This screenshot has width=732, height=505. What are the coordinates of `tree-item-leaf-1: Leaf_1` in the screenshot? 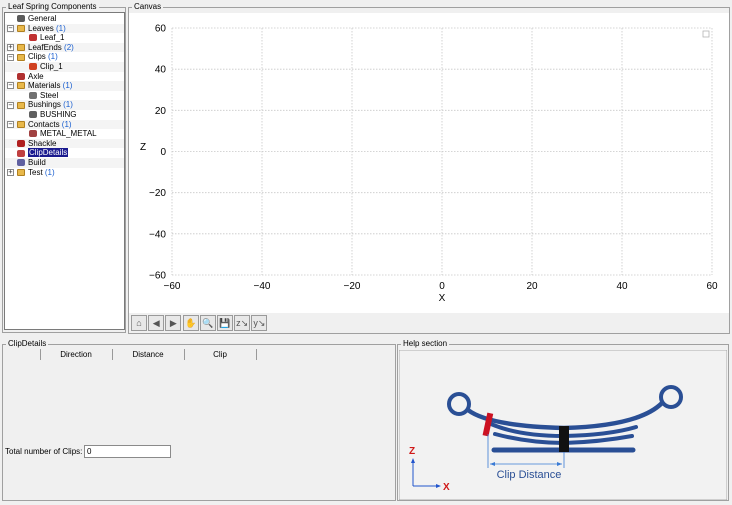 It's located at (64, 38).